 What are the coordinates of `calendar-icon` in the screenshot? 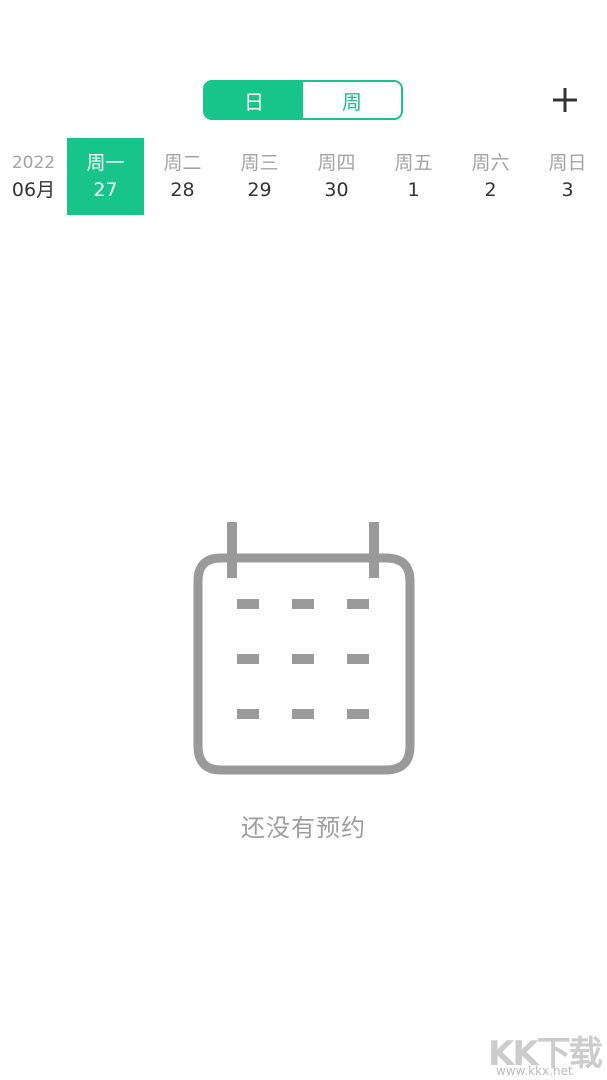 It's located at (304, 648).